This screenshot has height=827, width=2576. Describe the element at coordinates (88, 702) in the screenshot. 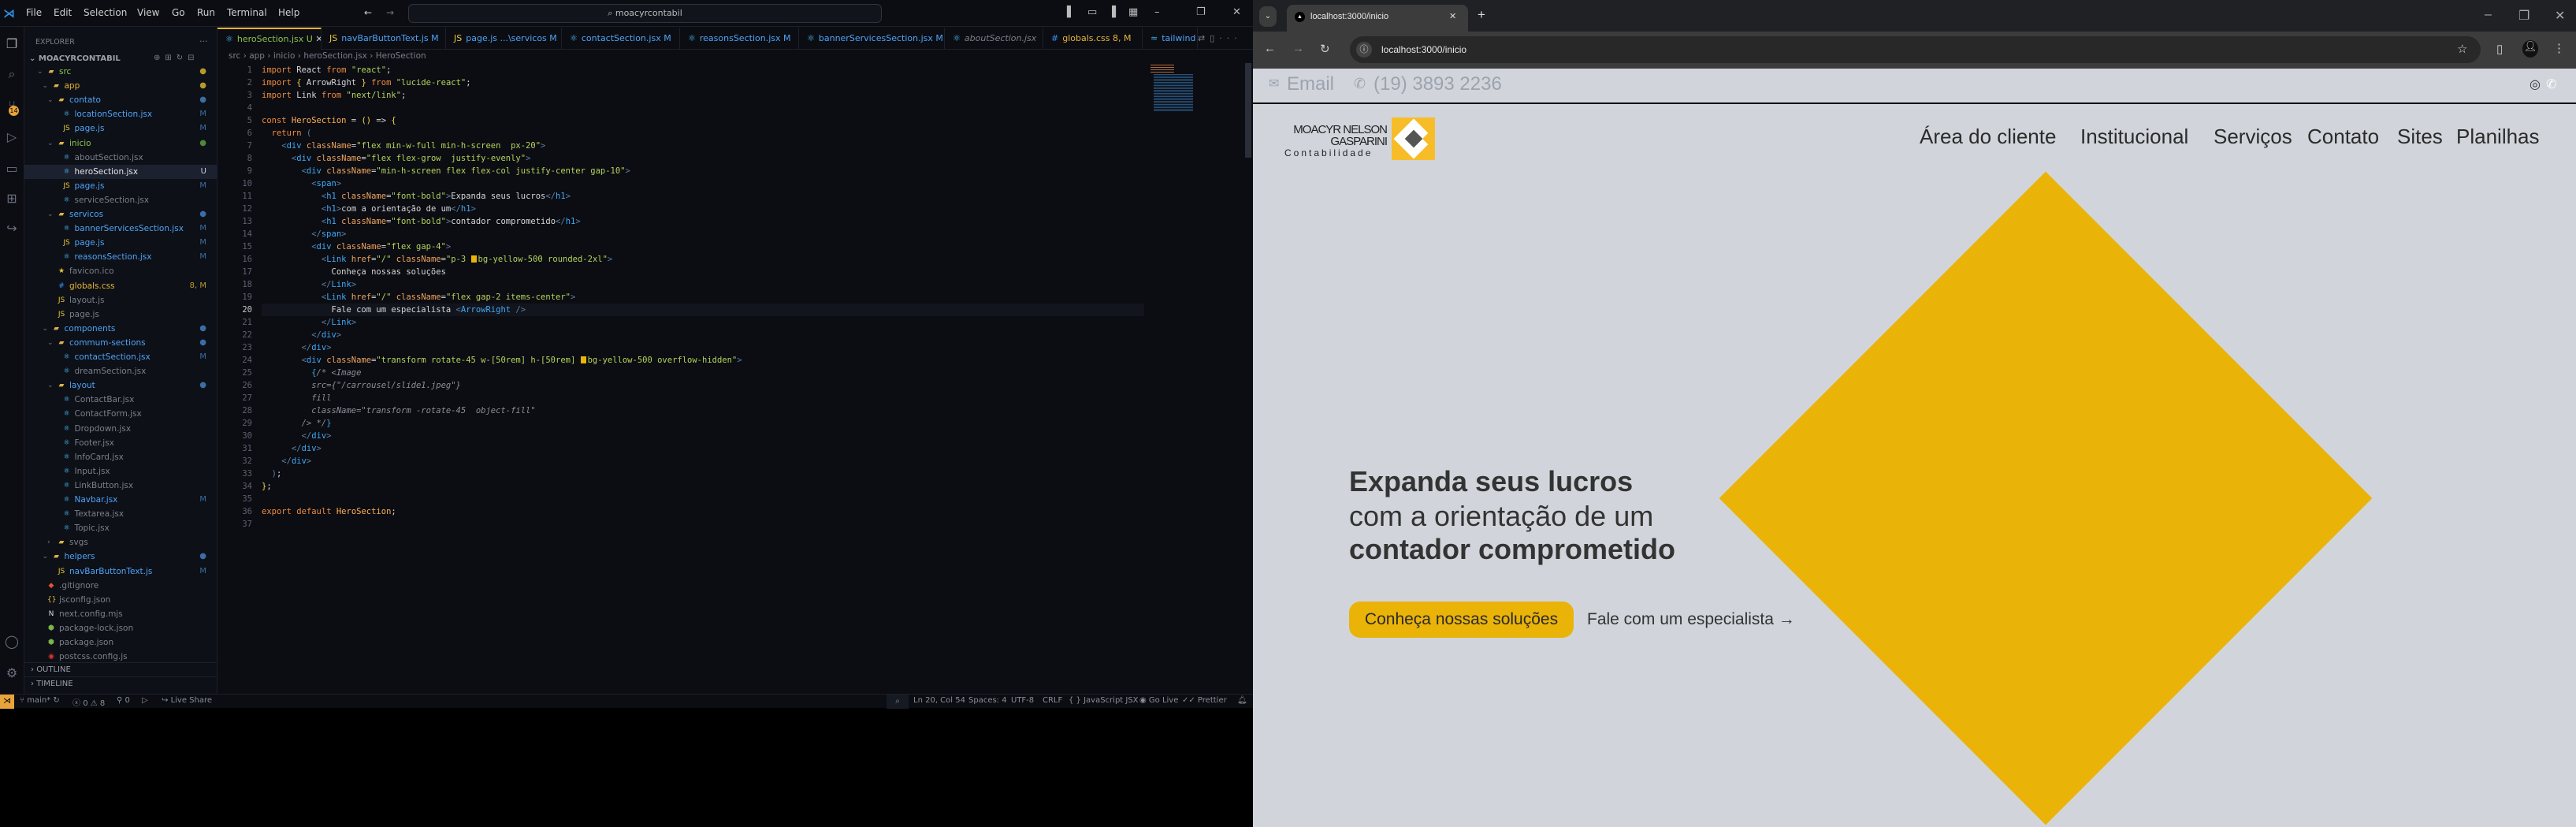

I see `problems-indicator: ⓧ 0 ⚠ 8` at that location.